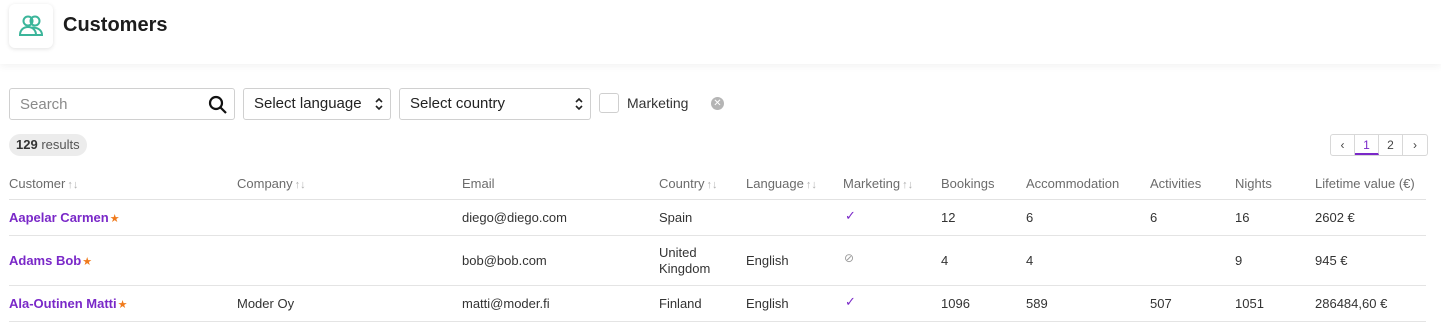 This screenshot has height=322, width=1441. I want to click on nights-cell: 1051, so click(1249, 303).